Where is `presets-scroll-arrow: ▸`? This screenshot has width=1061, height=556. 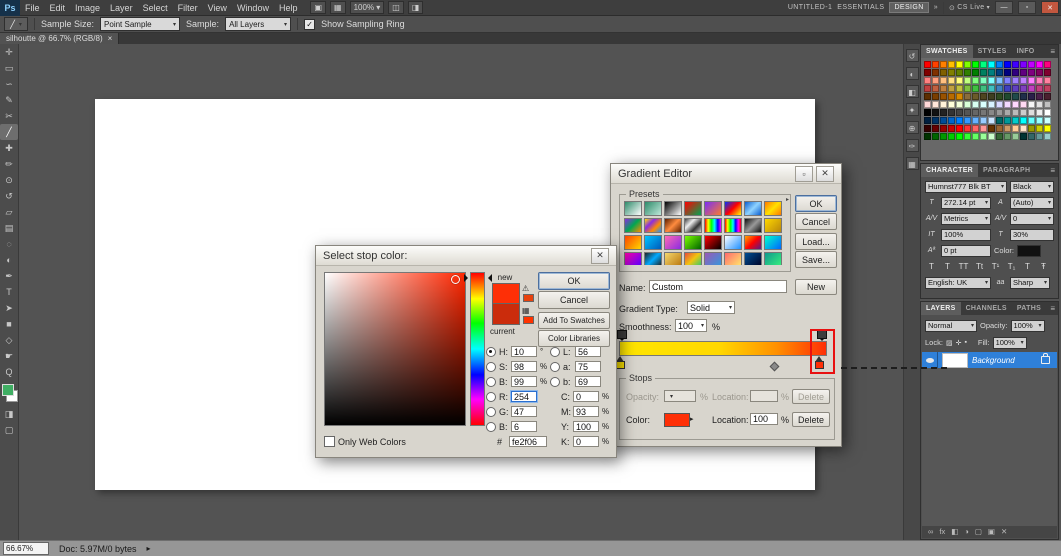
presets-scroll-arrow: ▸ is located at coordinates (787, 199).